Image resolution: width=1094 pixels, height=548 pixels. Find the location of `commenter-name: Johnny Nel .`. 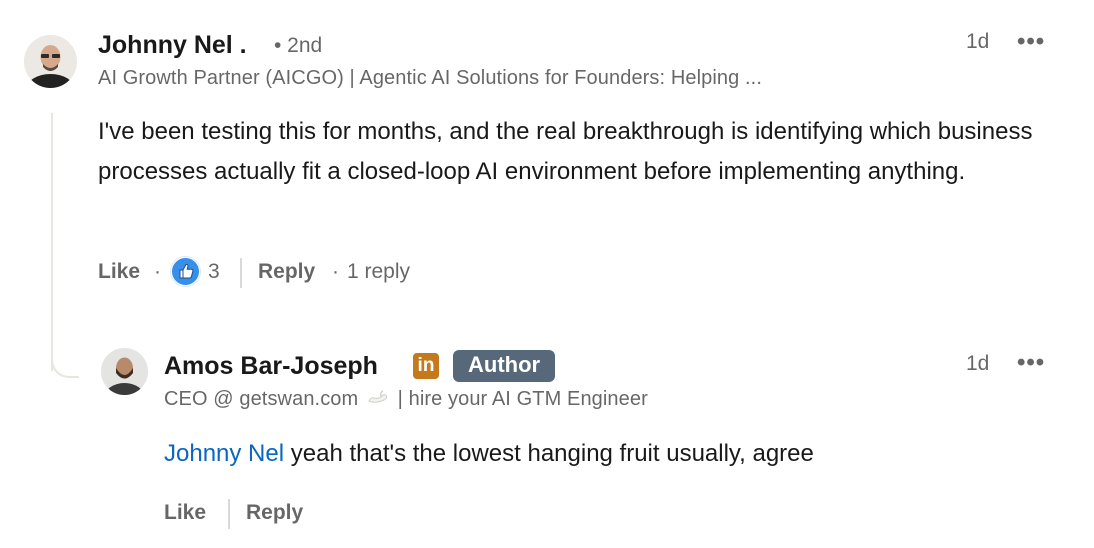

commenter-name: Johnny Nel . is located at coordinates (172, 45).